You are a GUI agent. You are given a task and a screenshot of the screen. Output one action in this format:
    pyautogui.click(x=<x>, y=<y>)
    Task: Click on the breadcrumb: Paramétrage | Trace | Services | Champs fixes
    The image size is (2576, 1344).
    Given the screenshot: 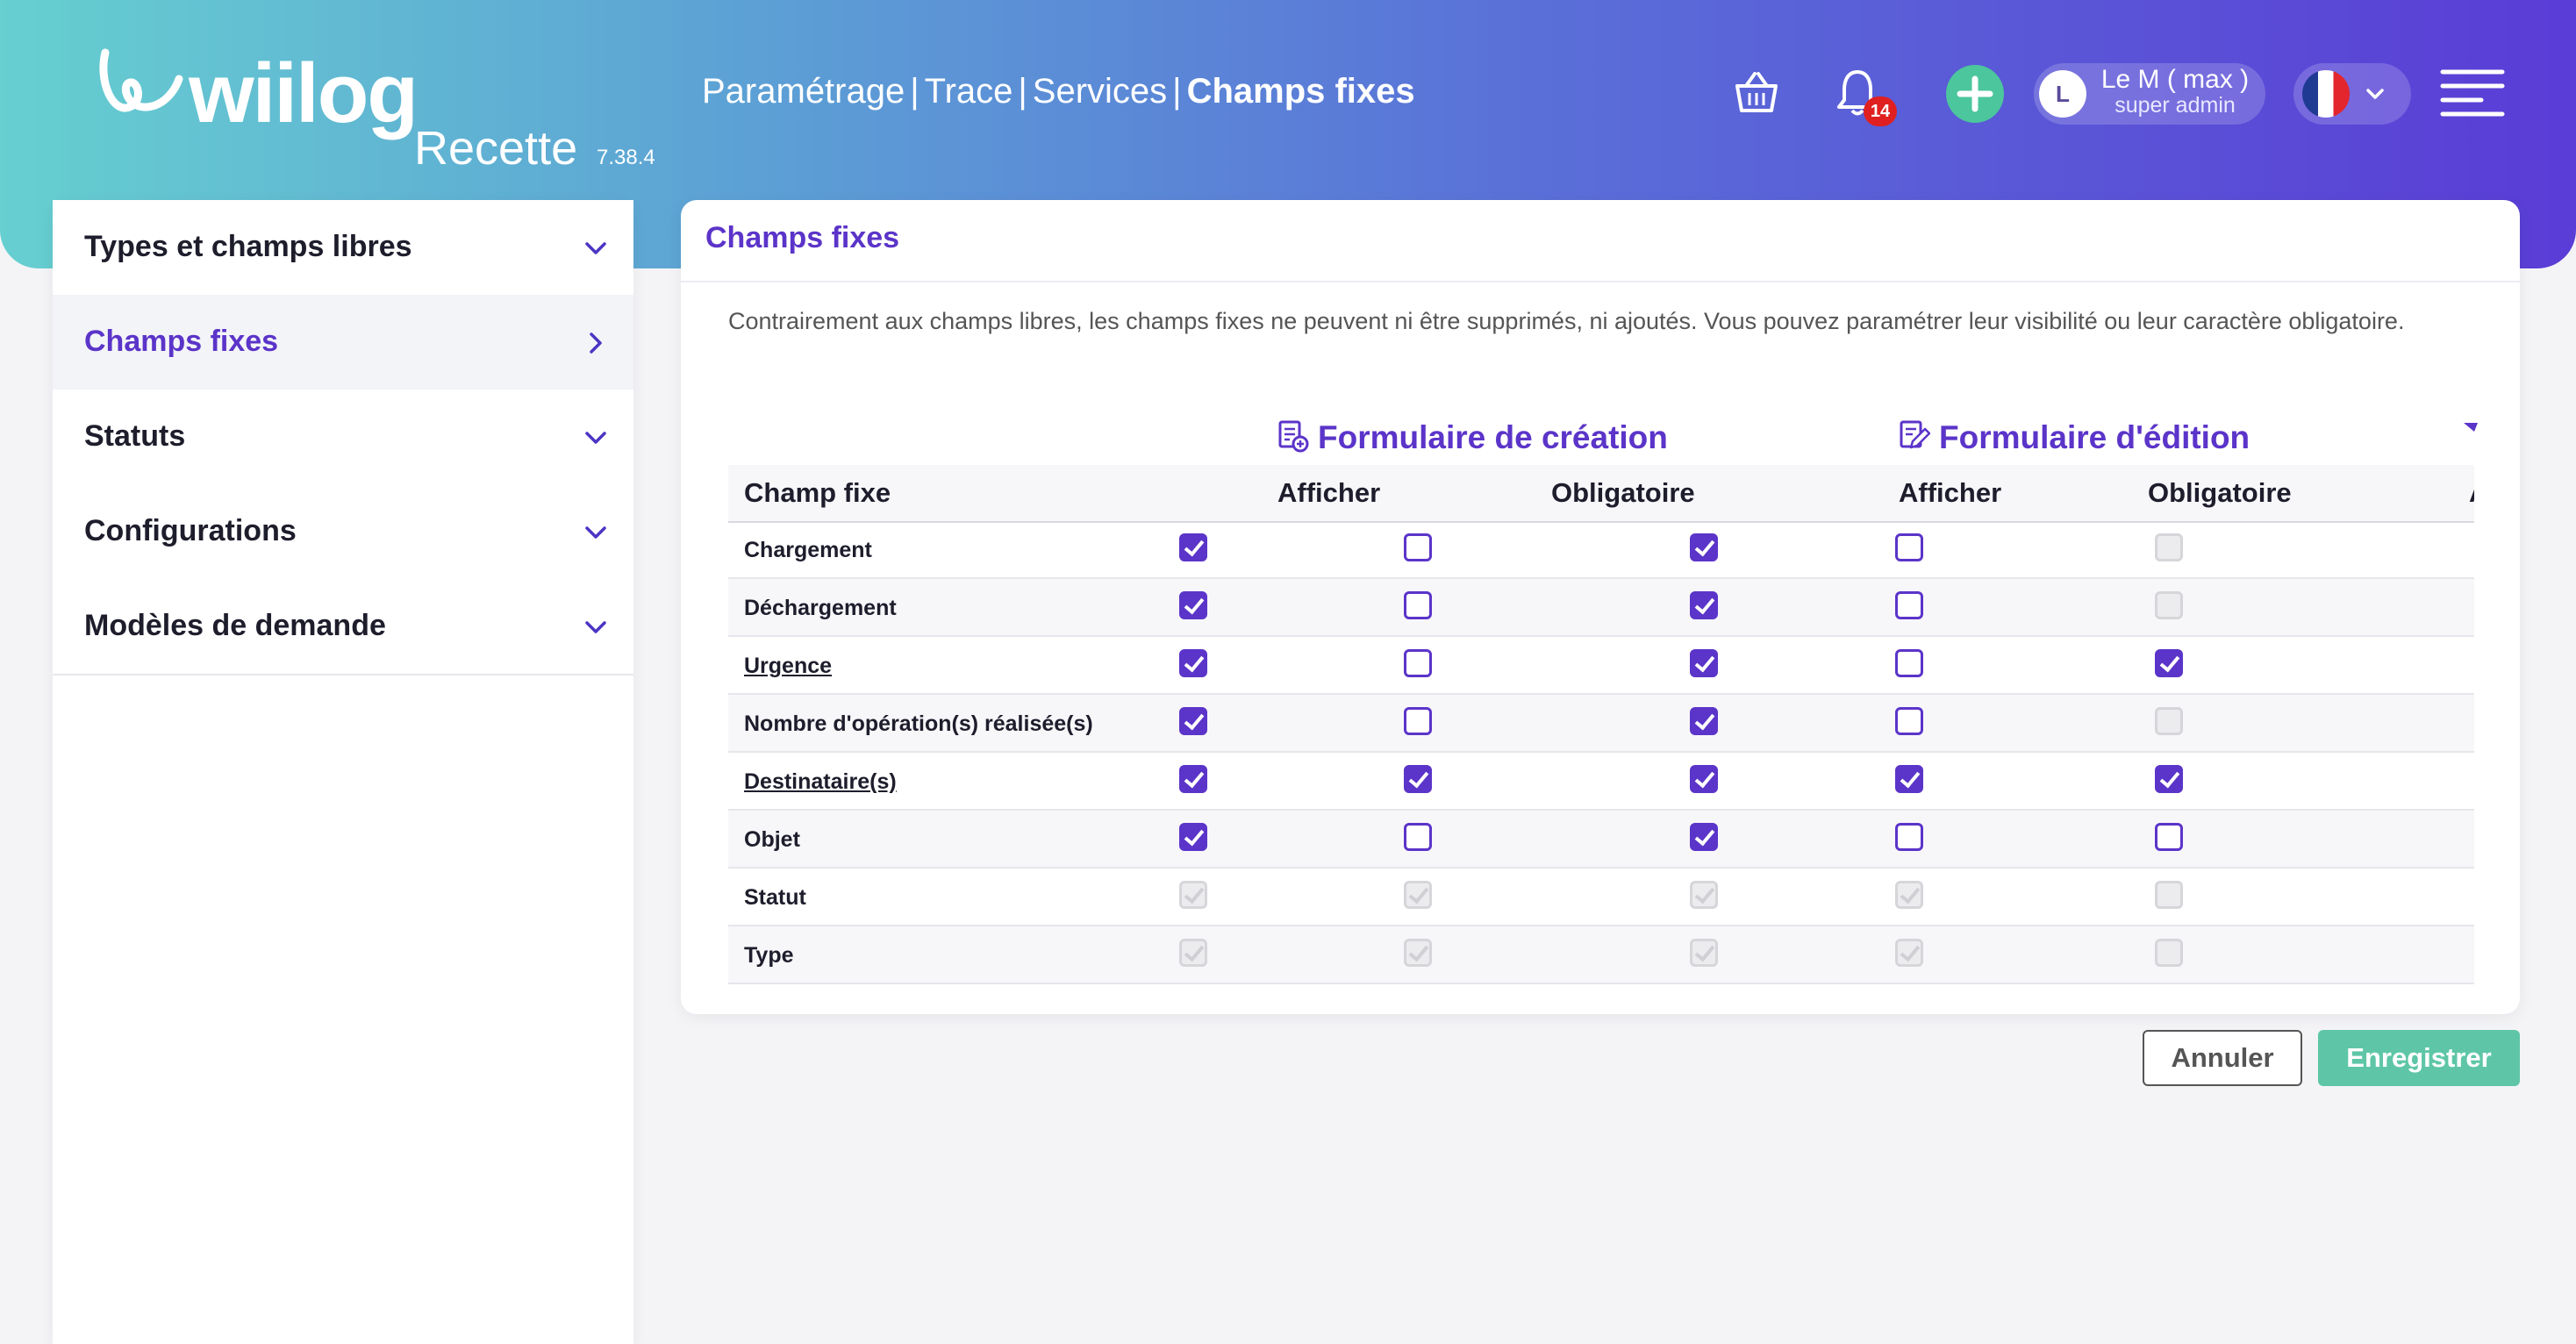 What is the action you would take?
    pyautogui.click(x=1058, y=91)
    